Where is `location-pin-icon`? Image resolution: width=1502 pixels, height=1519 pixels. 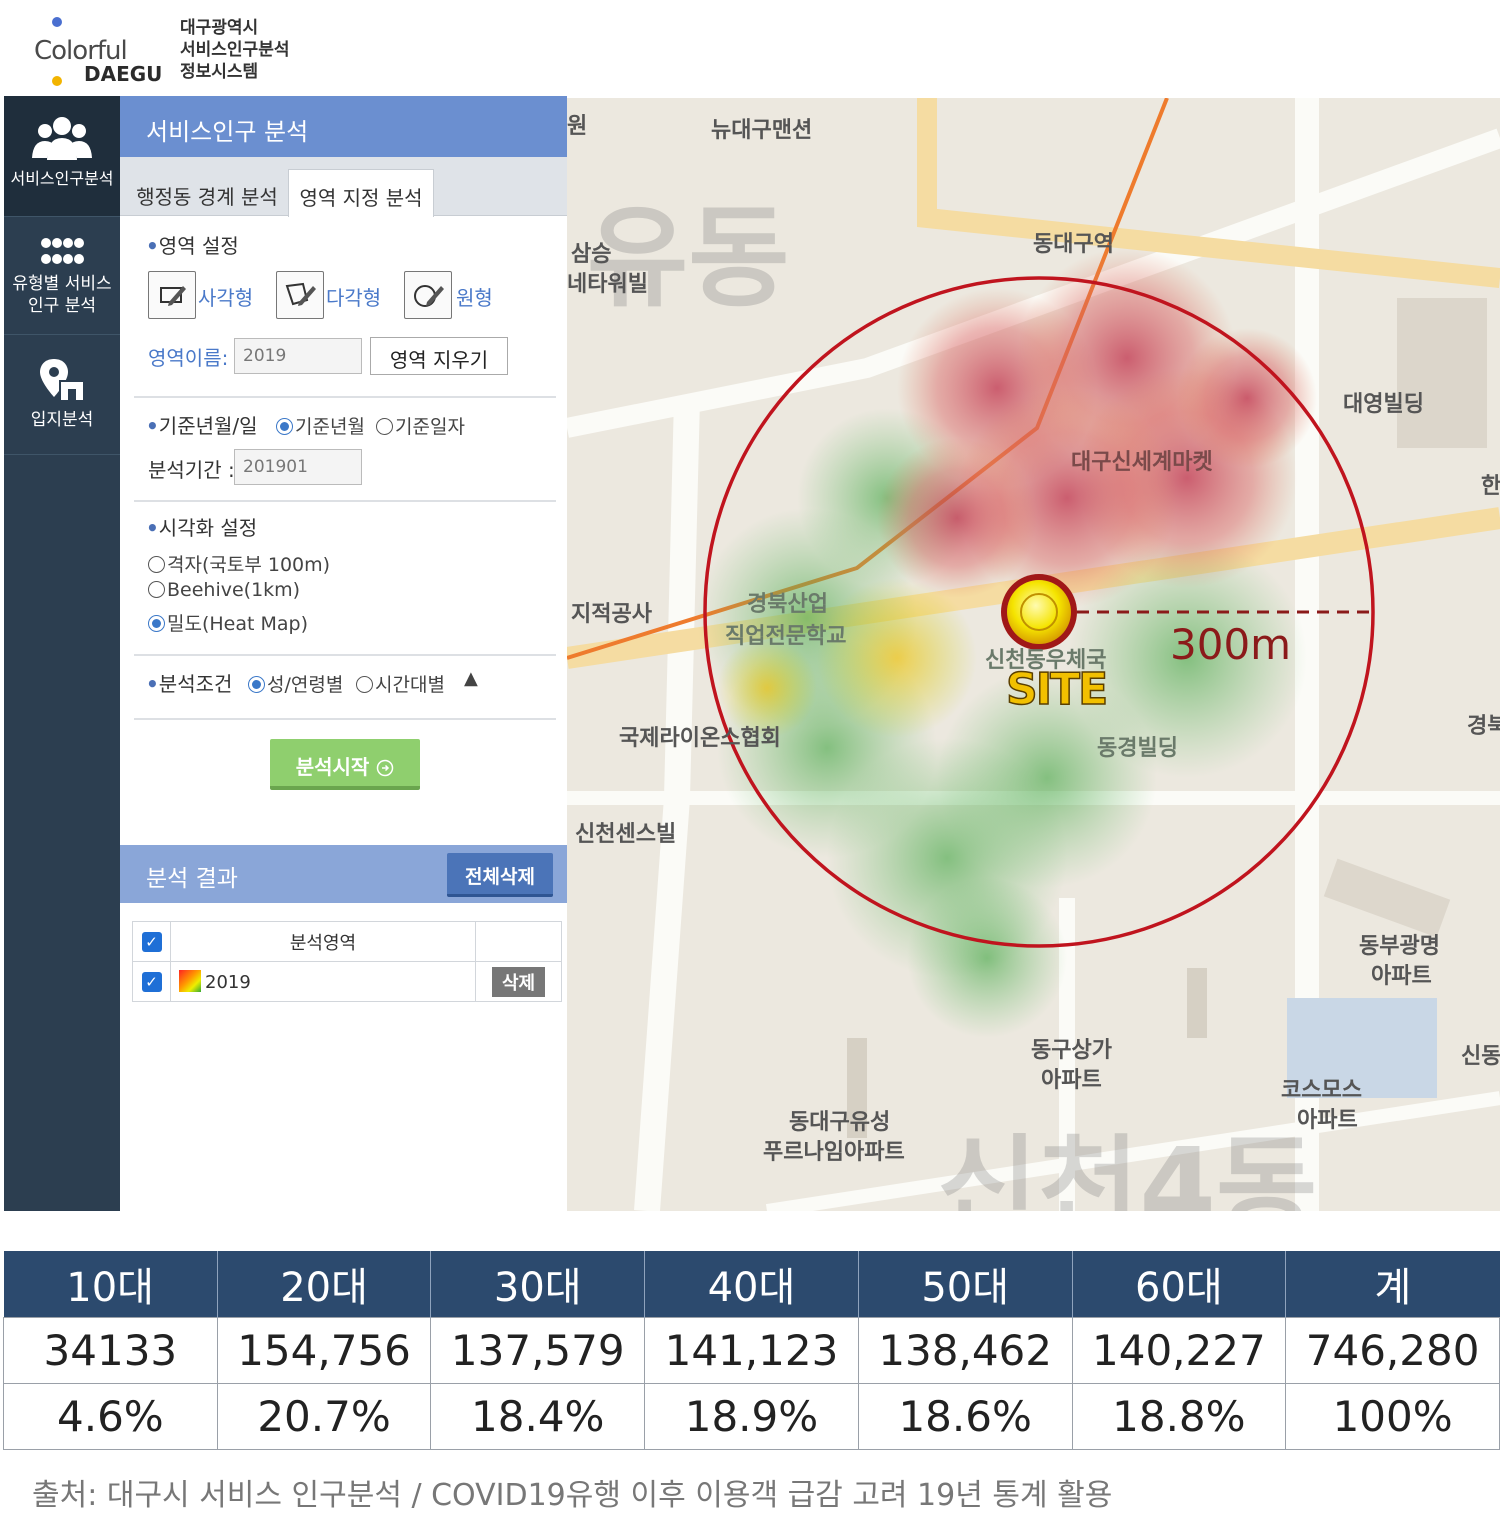
location-pin-icon is located at coordinates (62, 380).